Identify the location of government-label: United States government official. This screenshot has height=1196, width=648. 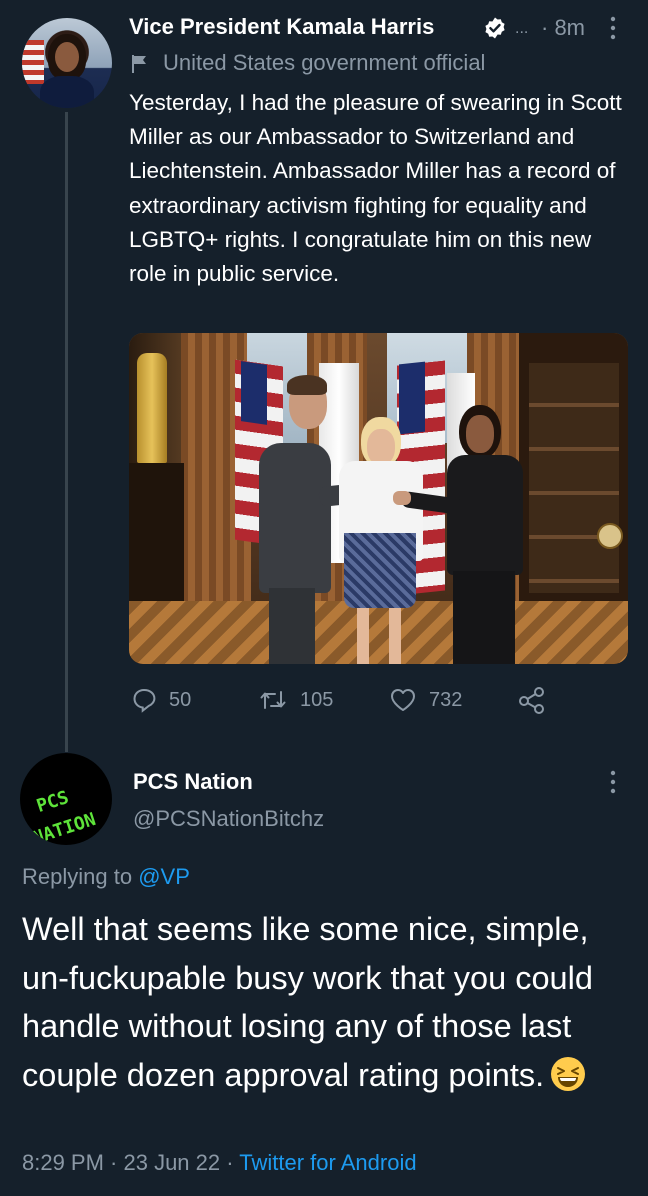
(324, 62).